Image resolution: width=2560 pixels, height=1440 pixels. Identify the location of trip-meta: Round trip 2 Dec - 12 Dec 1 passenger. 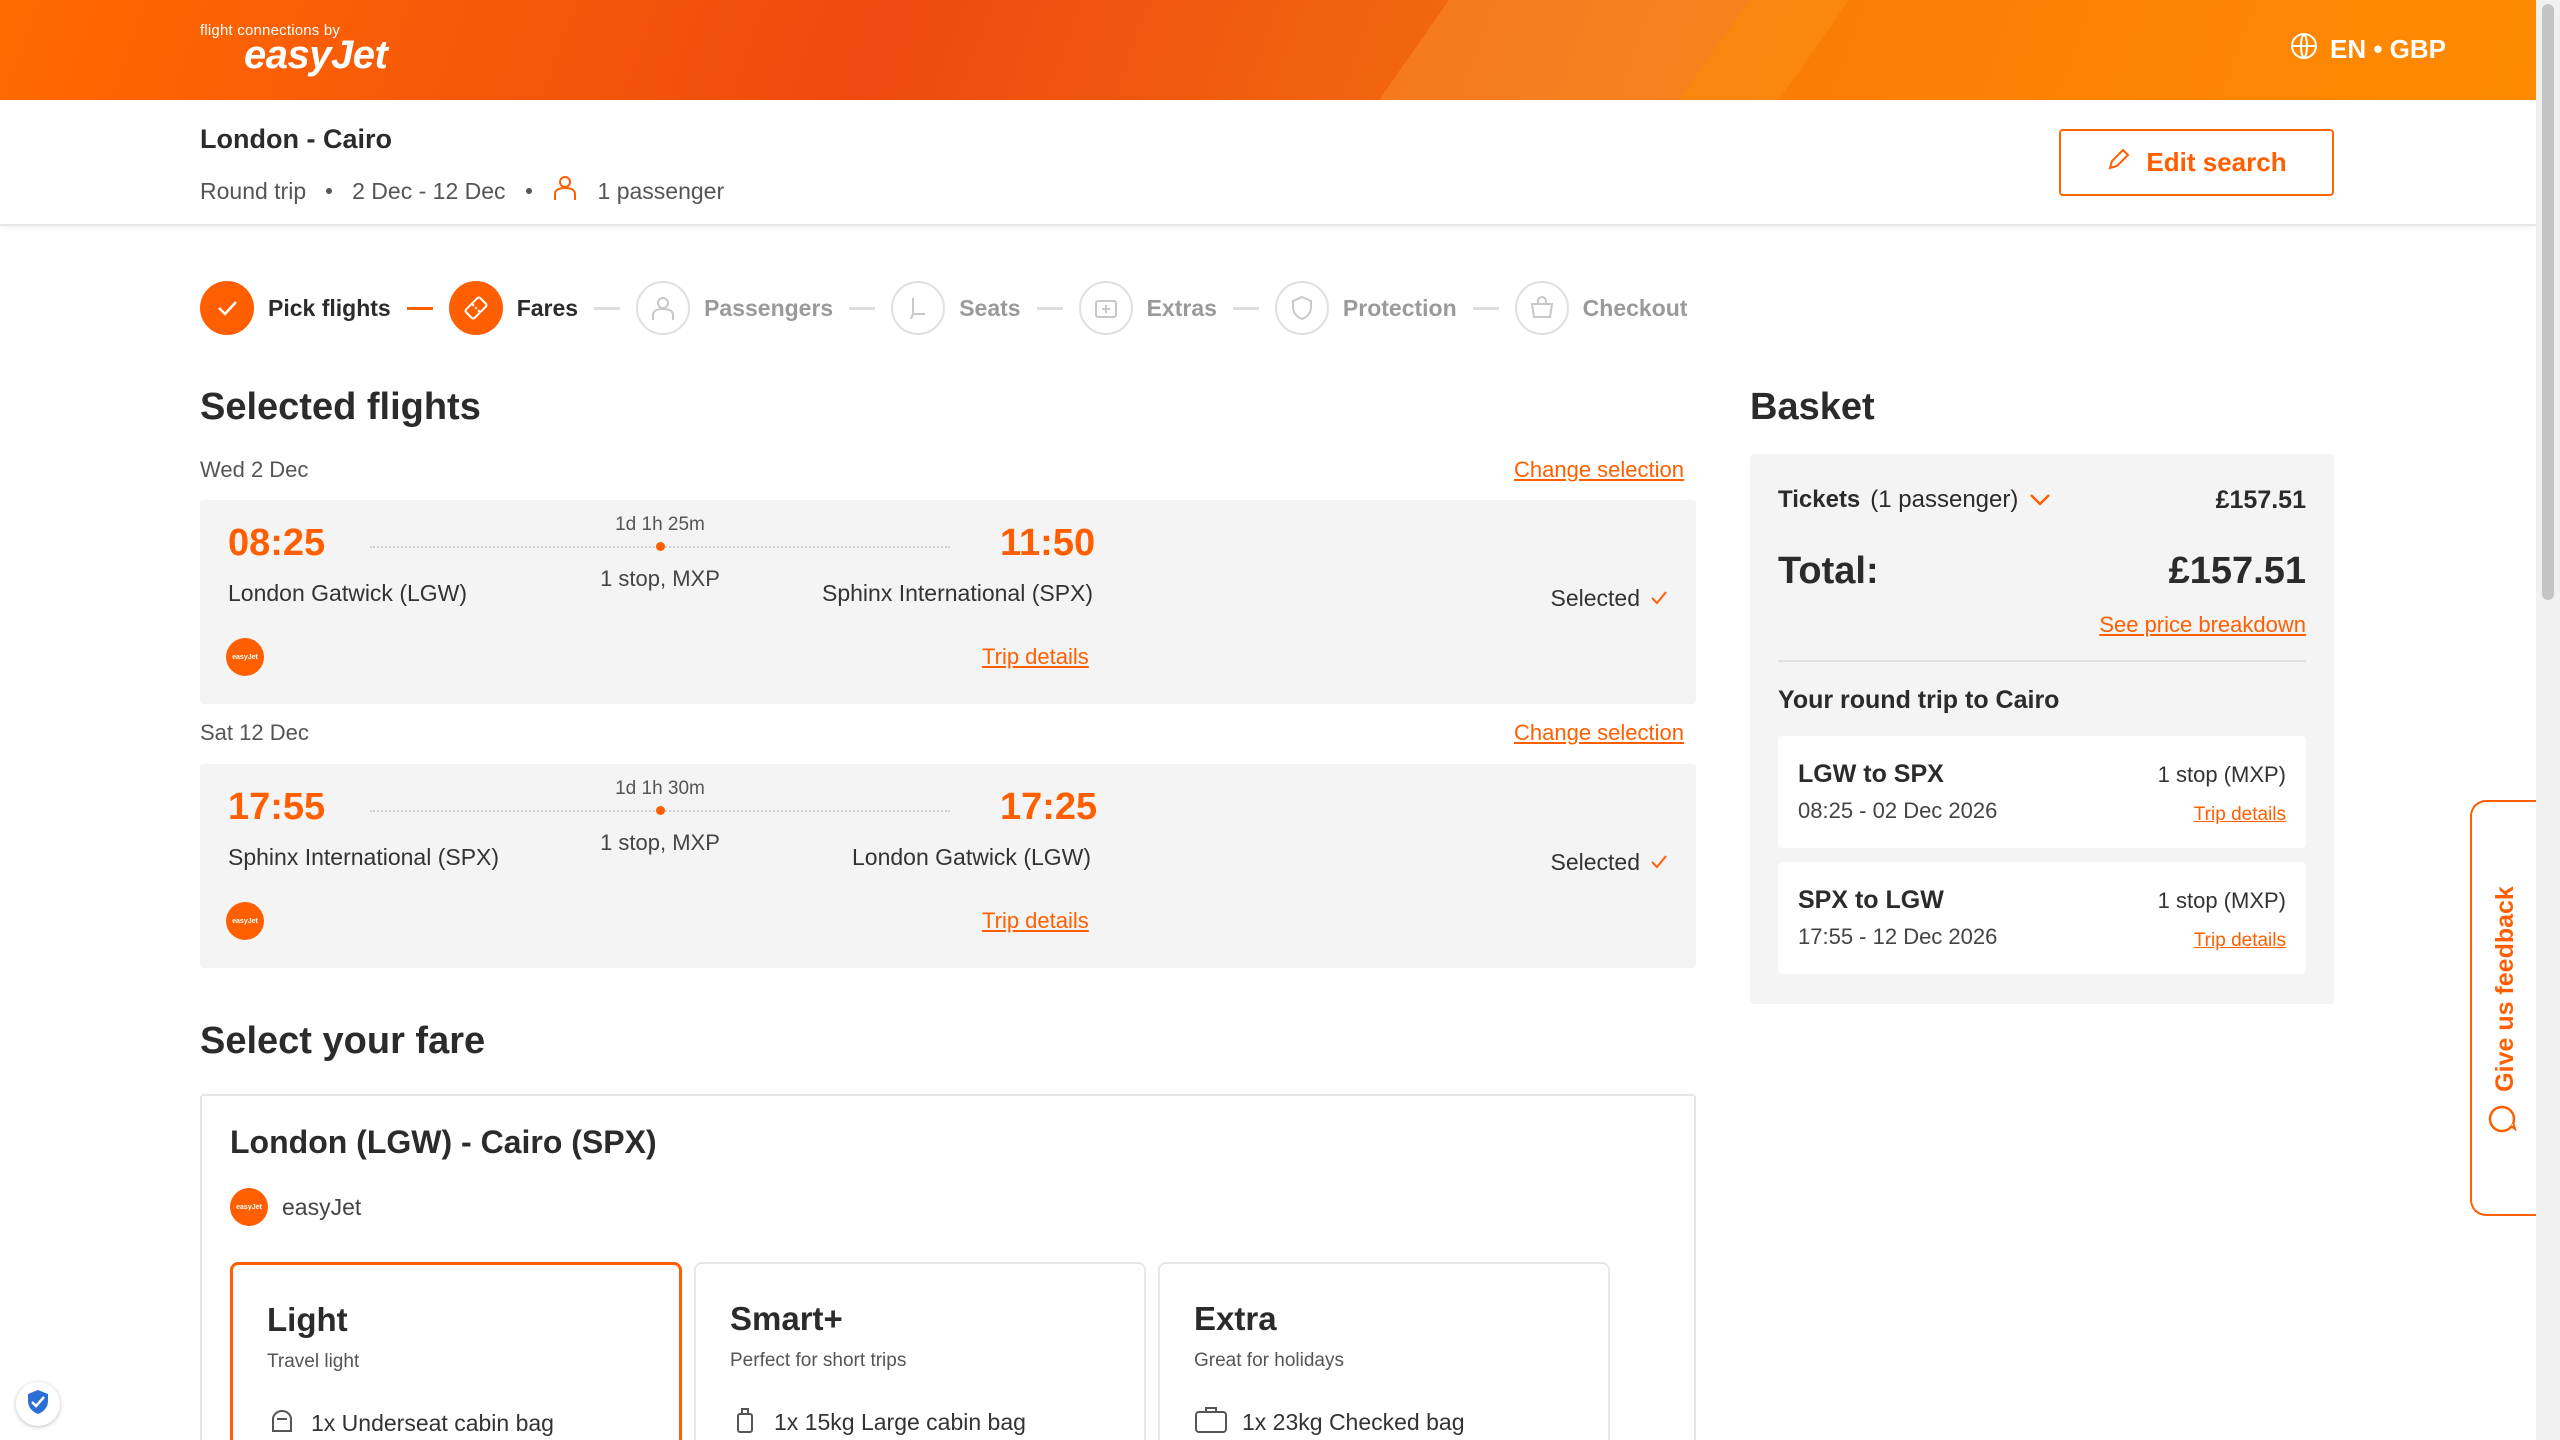
(462, 191).